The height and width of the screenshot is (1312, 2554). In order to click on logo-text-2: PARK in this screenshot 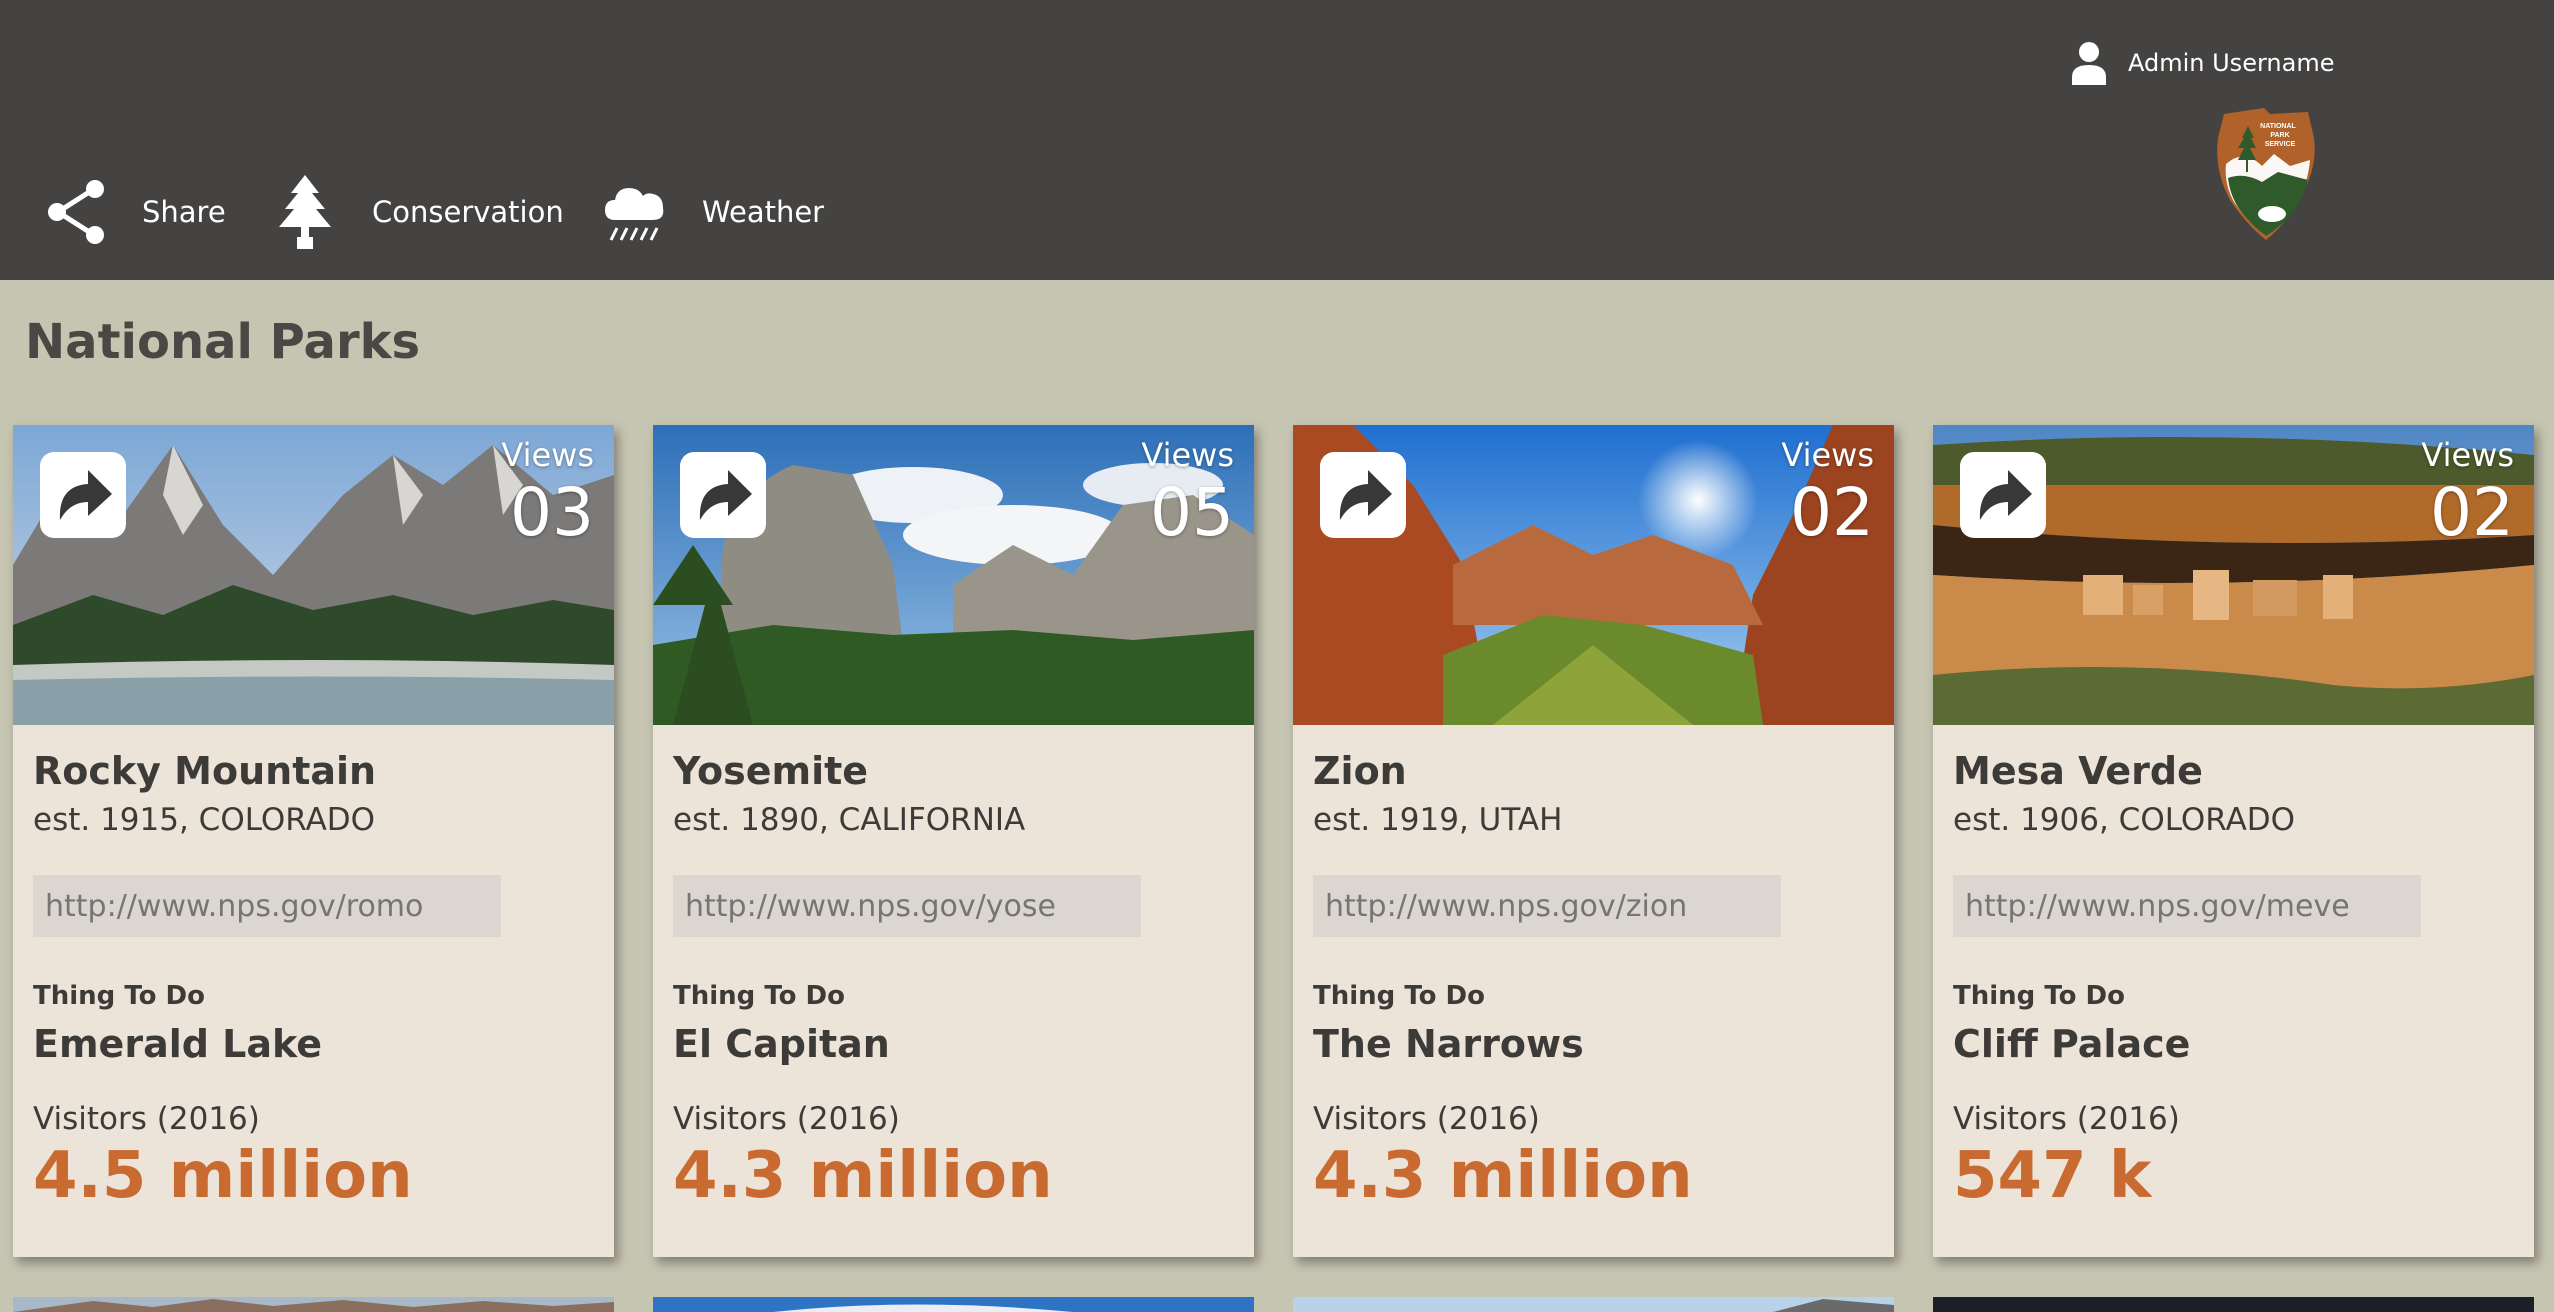, I will do `click(2279, 135)`.